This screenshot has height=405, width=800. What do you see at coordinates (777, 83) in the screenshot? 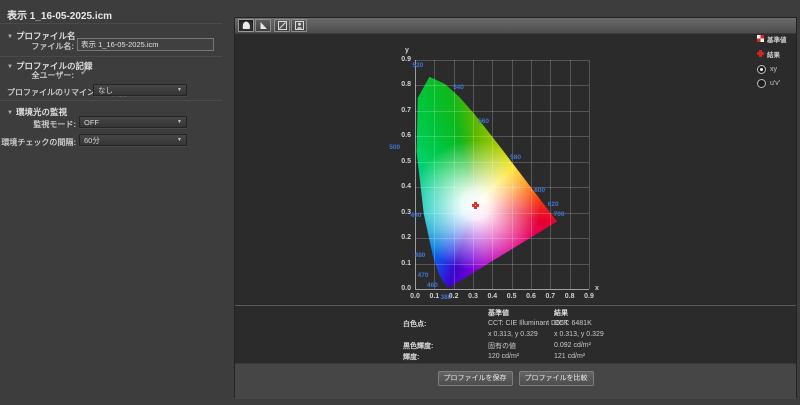
I see `radio-uv: u'v'` at bounding box center [777, 83].